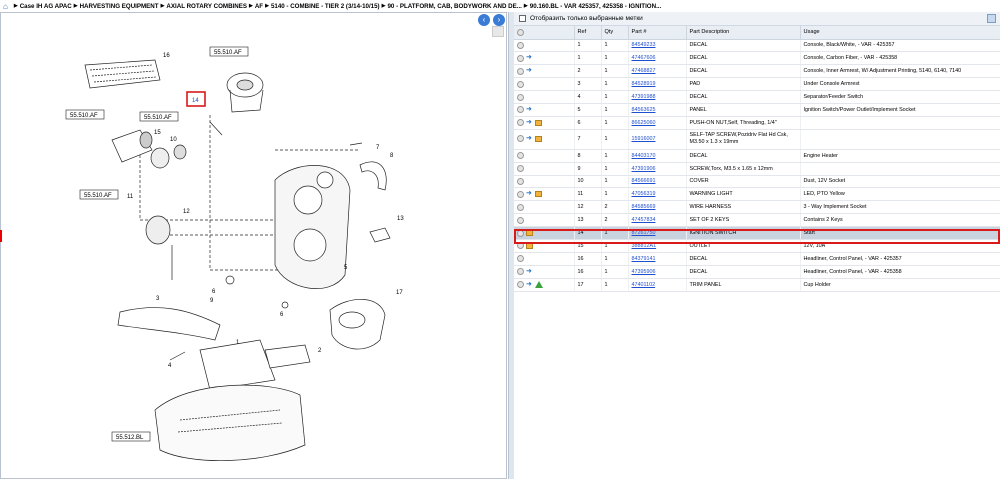 The height and width of the screenshot is (479, 1000). Describe the element at coordinates (644, 58) in the screenshot. I see `part-number-link: 47467606` at that location.